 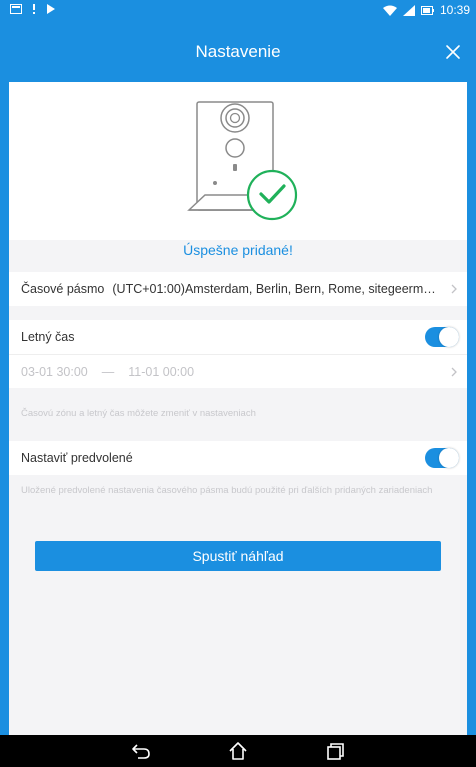 I want to click on back-icon, so click(x=141, y=751).